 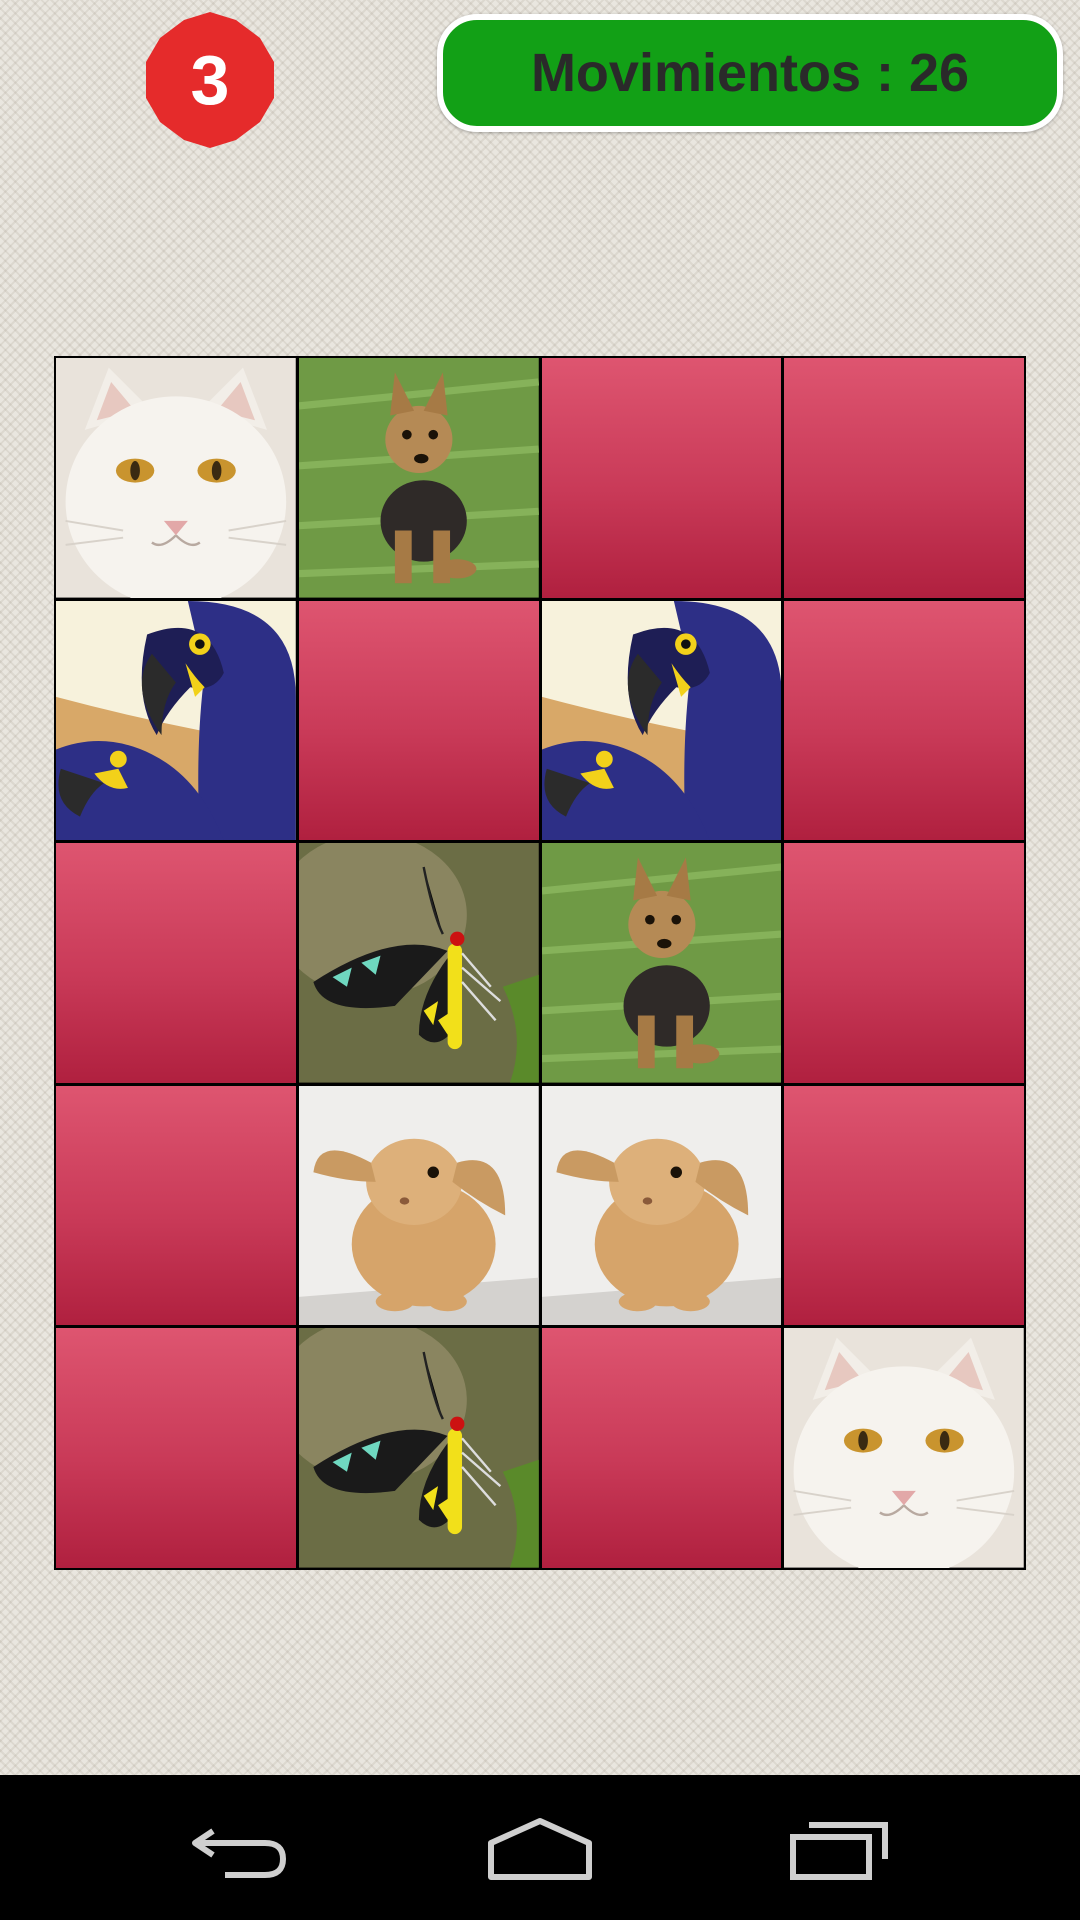 I want to click on moves-counter: Movimientos : 26, so click(x=750, y=73).